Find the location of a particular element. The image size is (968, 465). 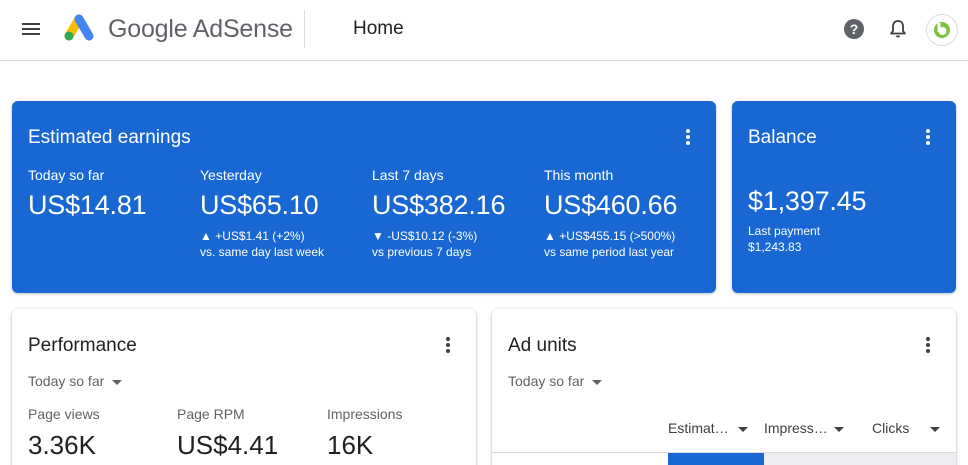

last-payment-value: $1,243.83 is located at coordinates (775, 247).